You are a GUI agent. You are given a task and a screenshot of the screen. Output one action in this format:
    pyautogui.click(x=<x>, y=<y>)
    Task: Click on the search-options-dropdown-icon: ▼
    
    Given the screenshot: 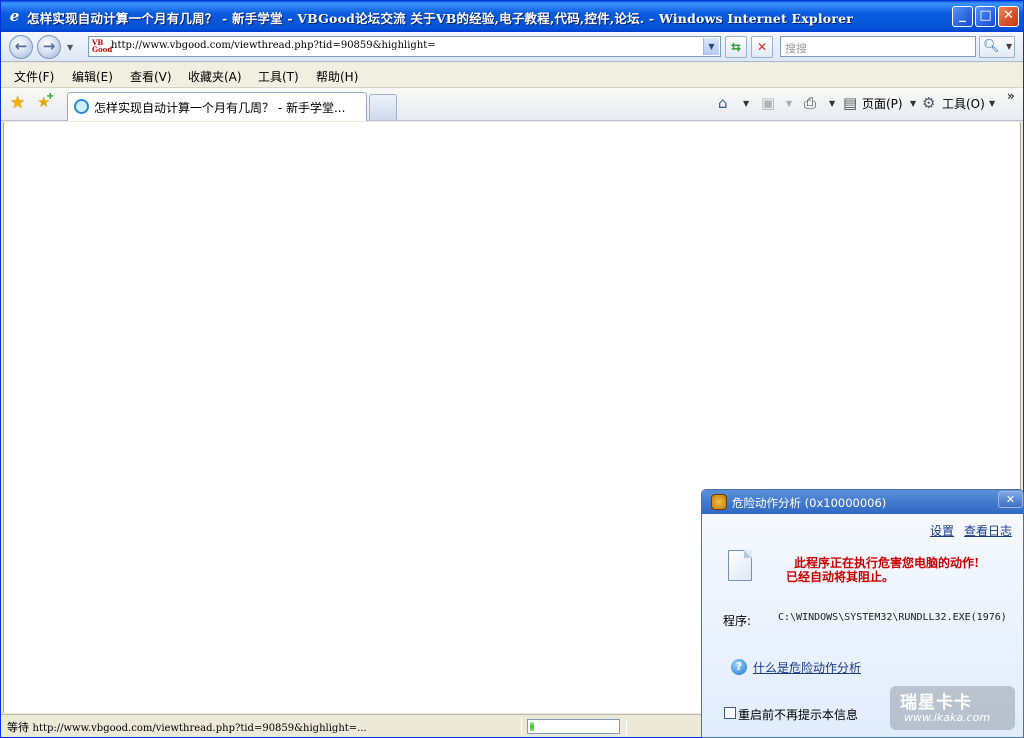 What is the action you would take?
    pyautogui.click(x=1009, y=46)
    